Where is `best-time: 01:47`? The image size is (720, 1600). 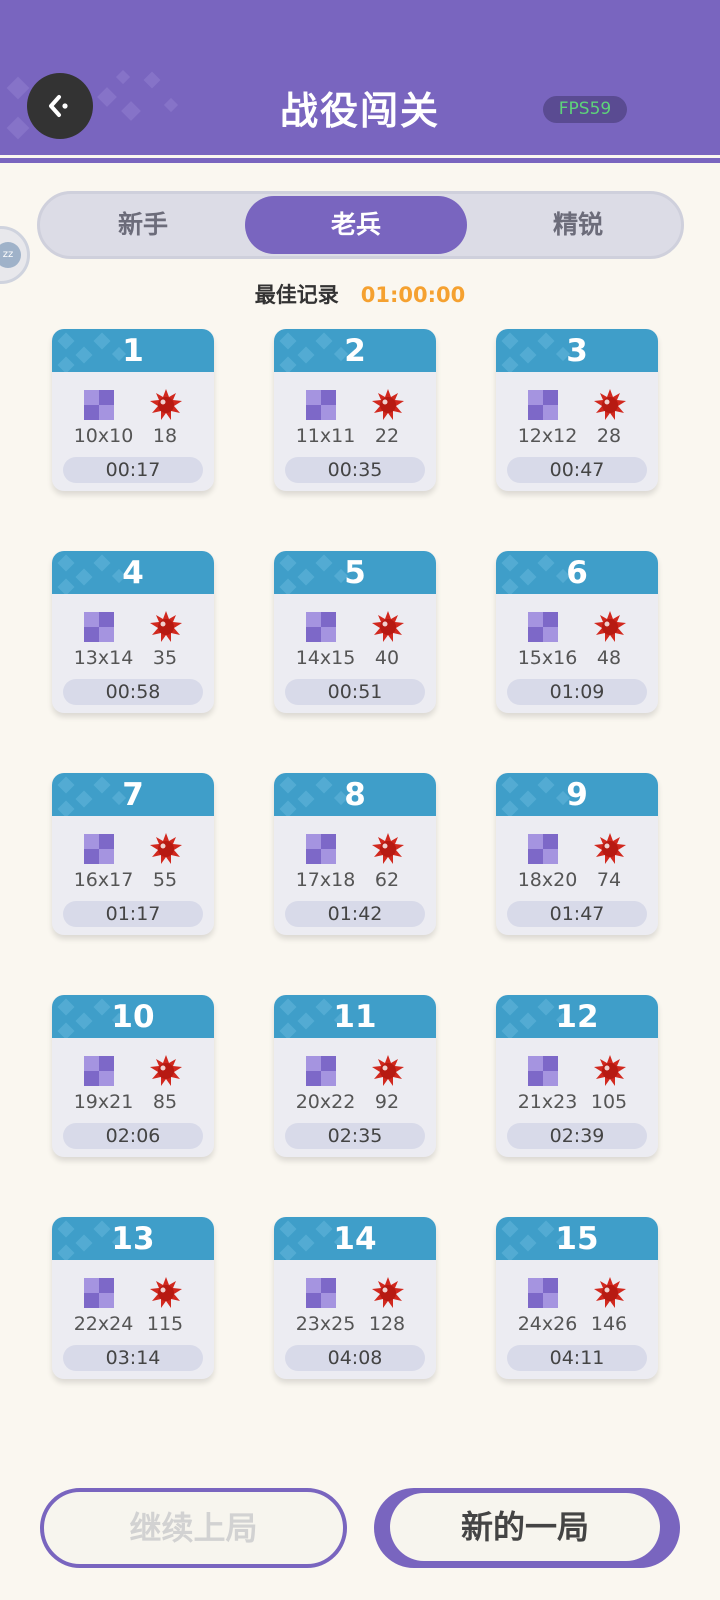 best-time: 01:47 is located at coordinates (577, 914).